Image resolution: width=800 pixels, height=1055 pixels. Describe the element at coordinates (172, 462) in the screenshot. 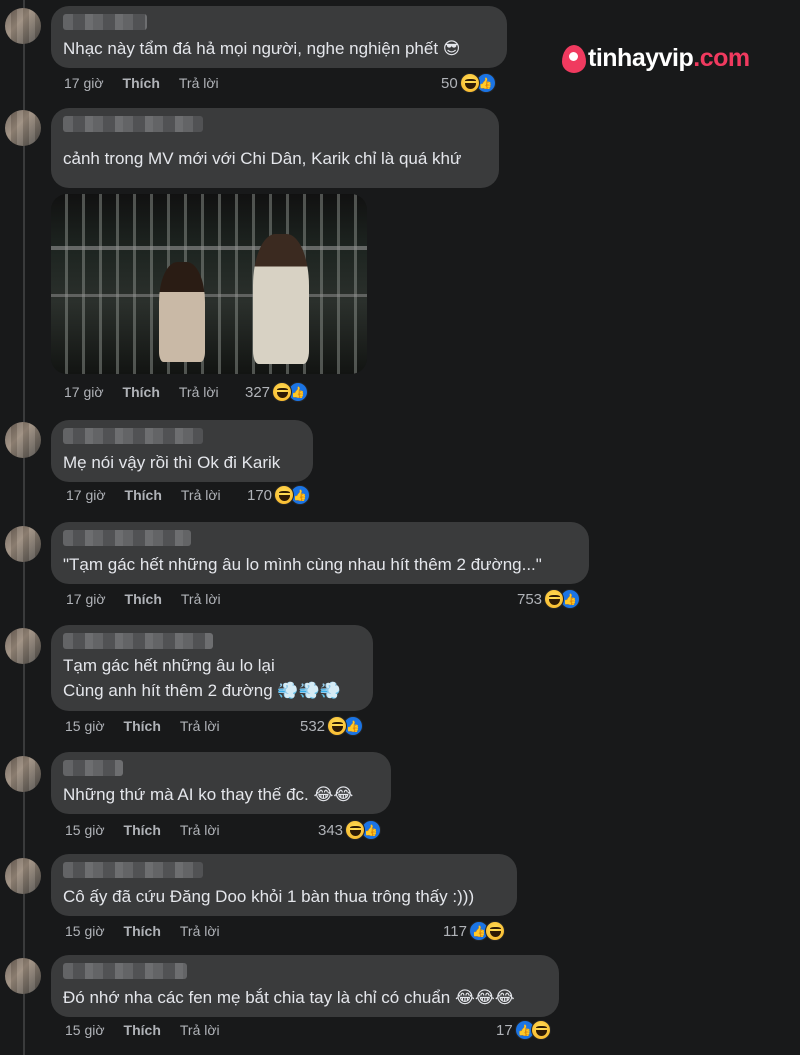

I see `comment-text: Mẹ nói vậy rồi thì Ok đi Karik` at that location.